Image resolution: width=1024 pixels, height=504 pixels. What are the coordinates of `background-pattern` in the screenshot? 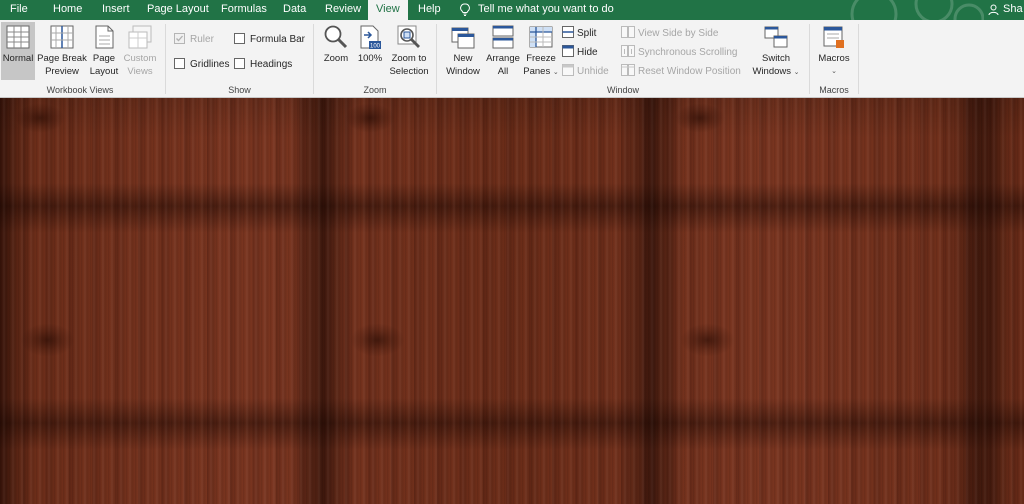 It's located at (917, 10).